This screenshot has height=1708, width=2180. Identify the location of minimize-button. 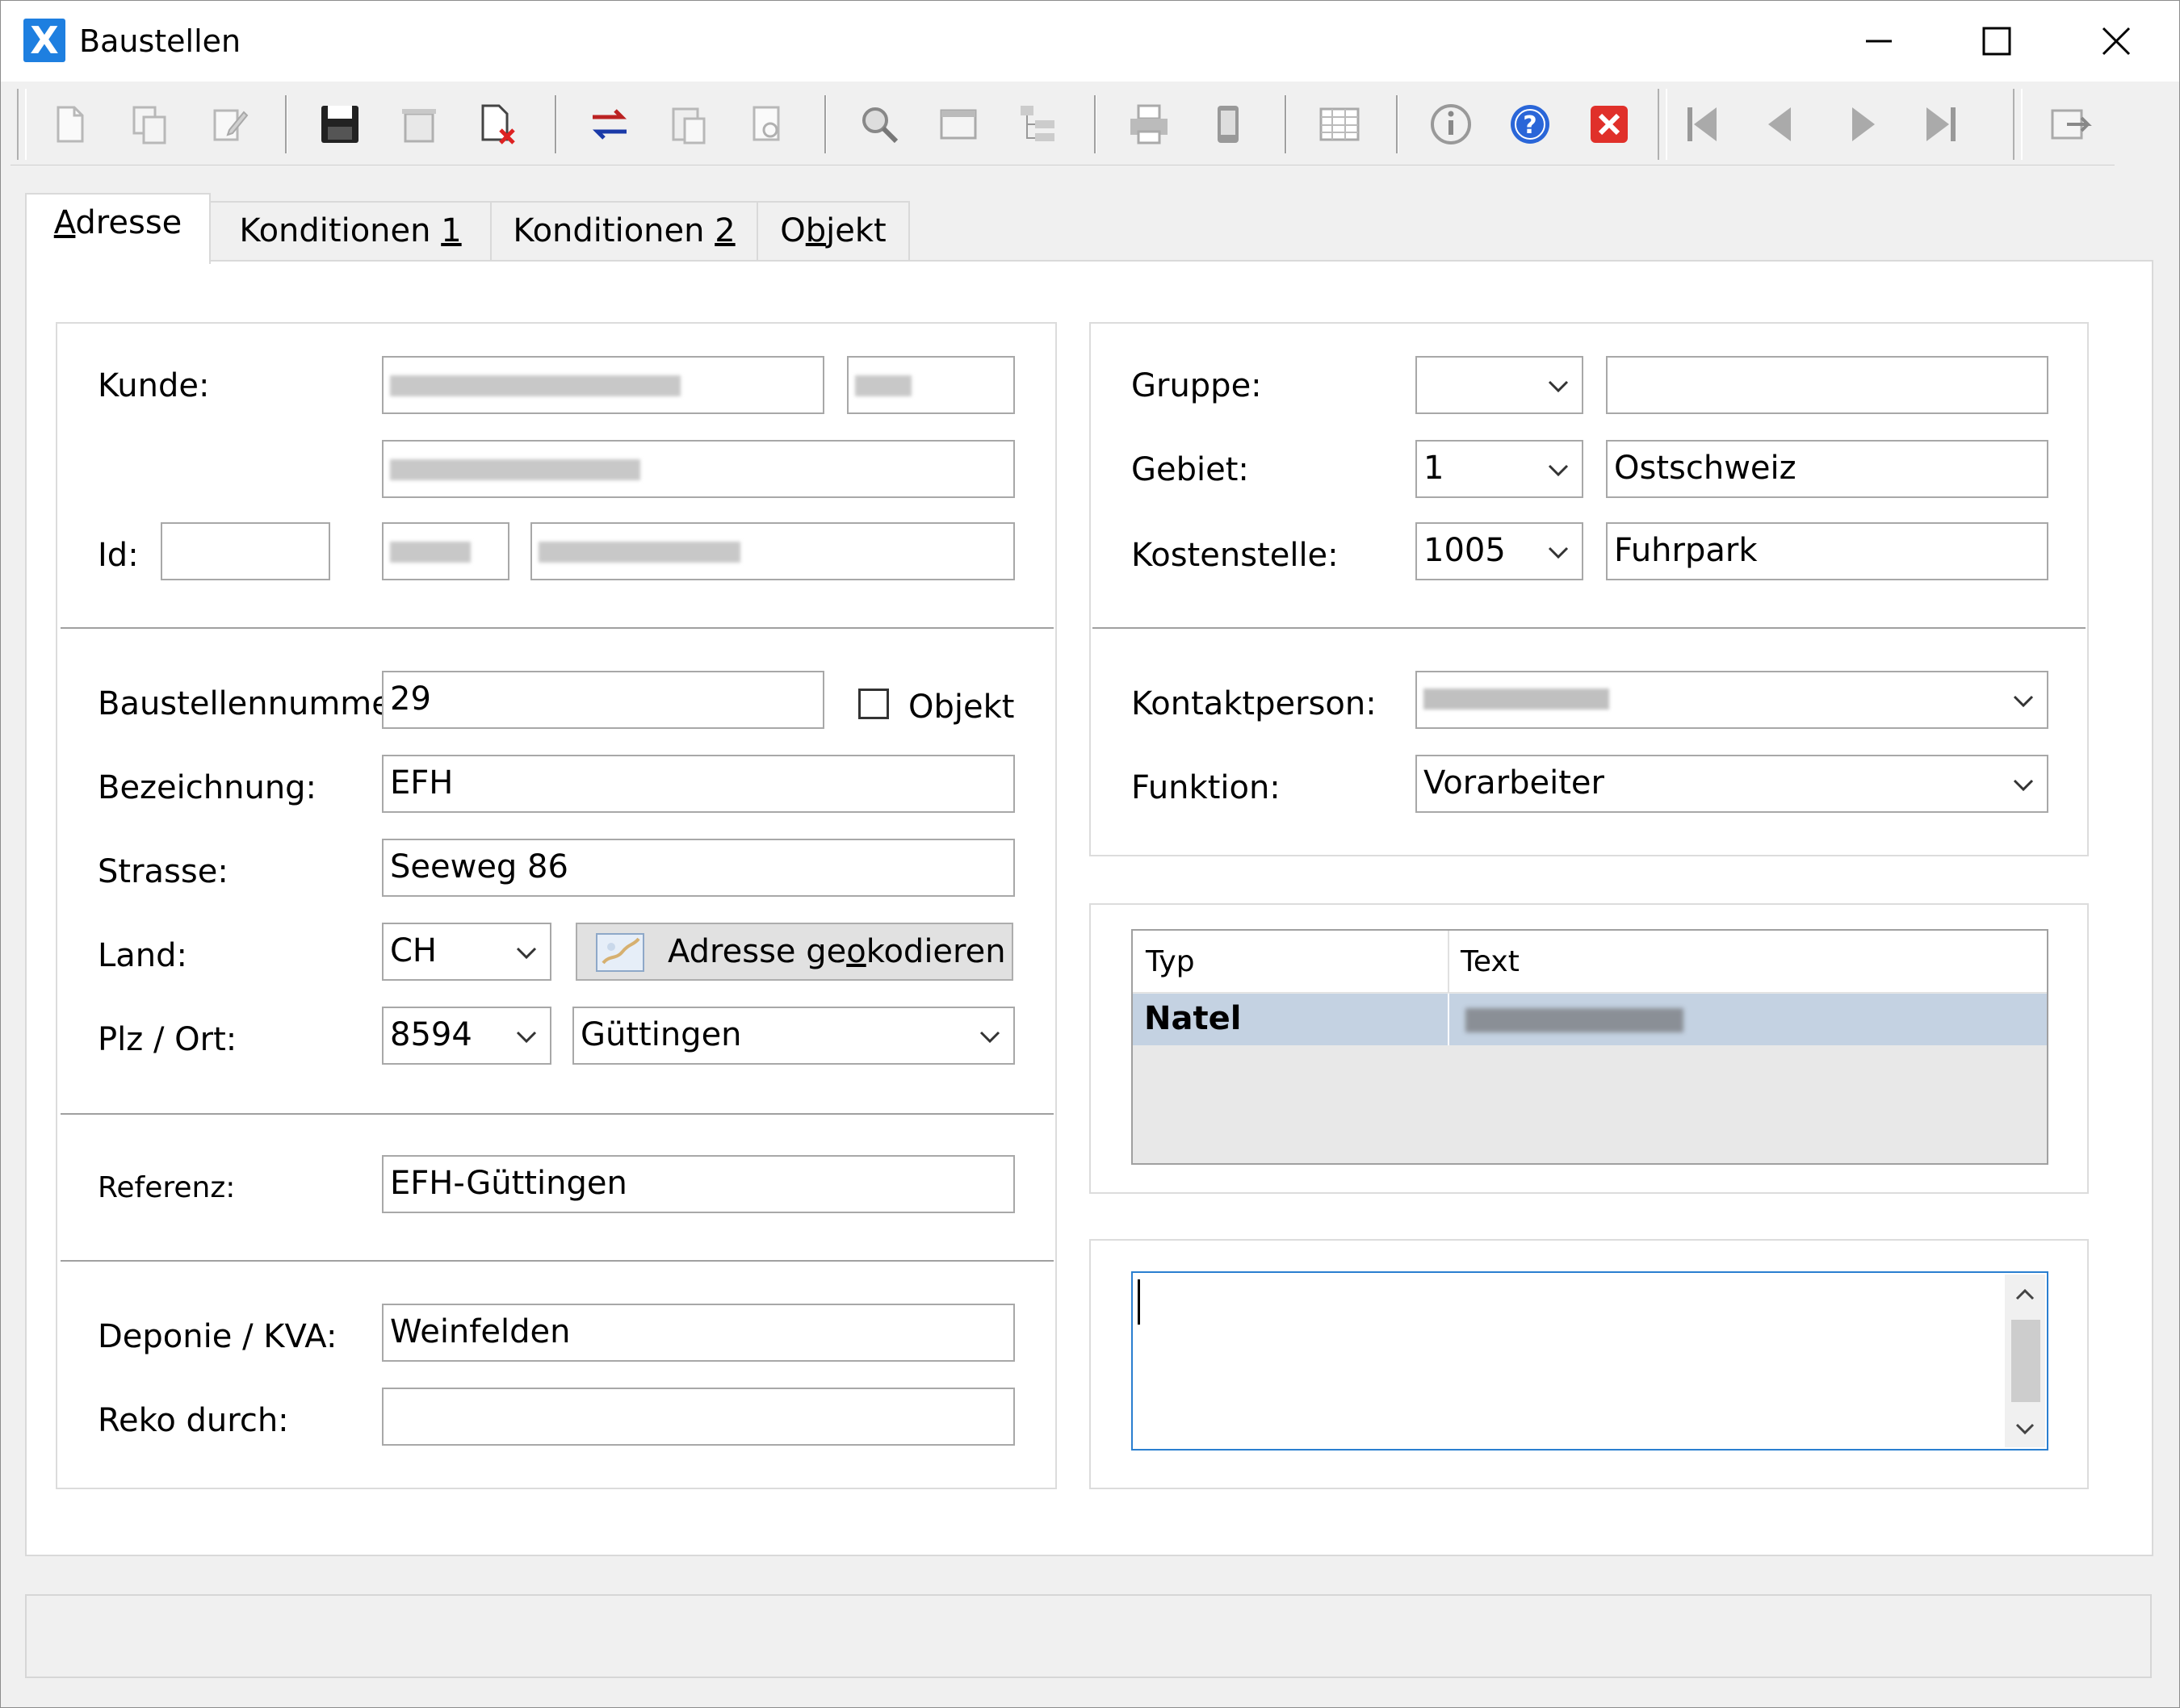
(1879, 41).